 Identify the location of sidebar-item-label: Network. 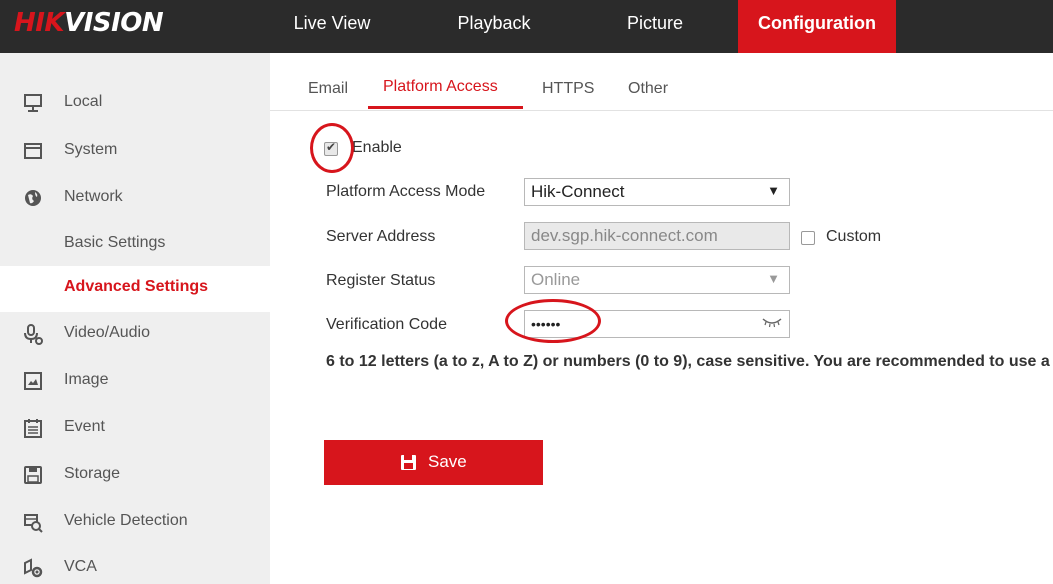
(93, 196).